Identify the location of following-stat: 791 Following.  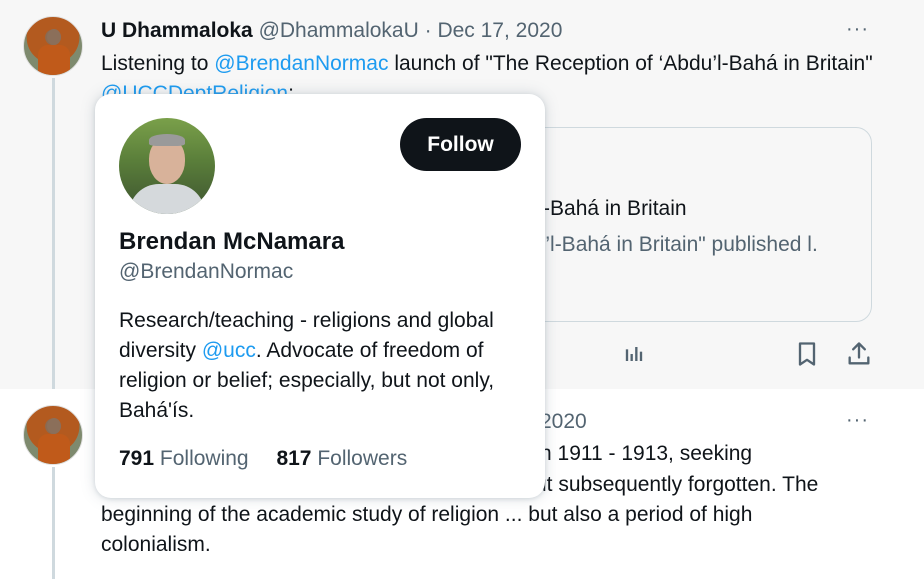
(184, 459).